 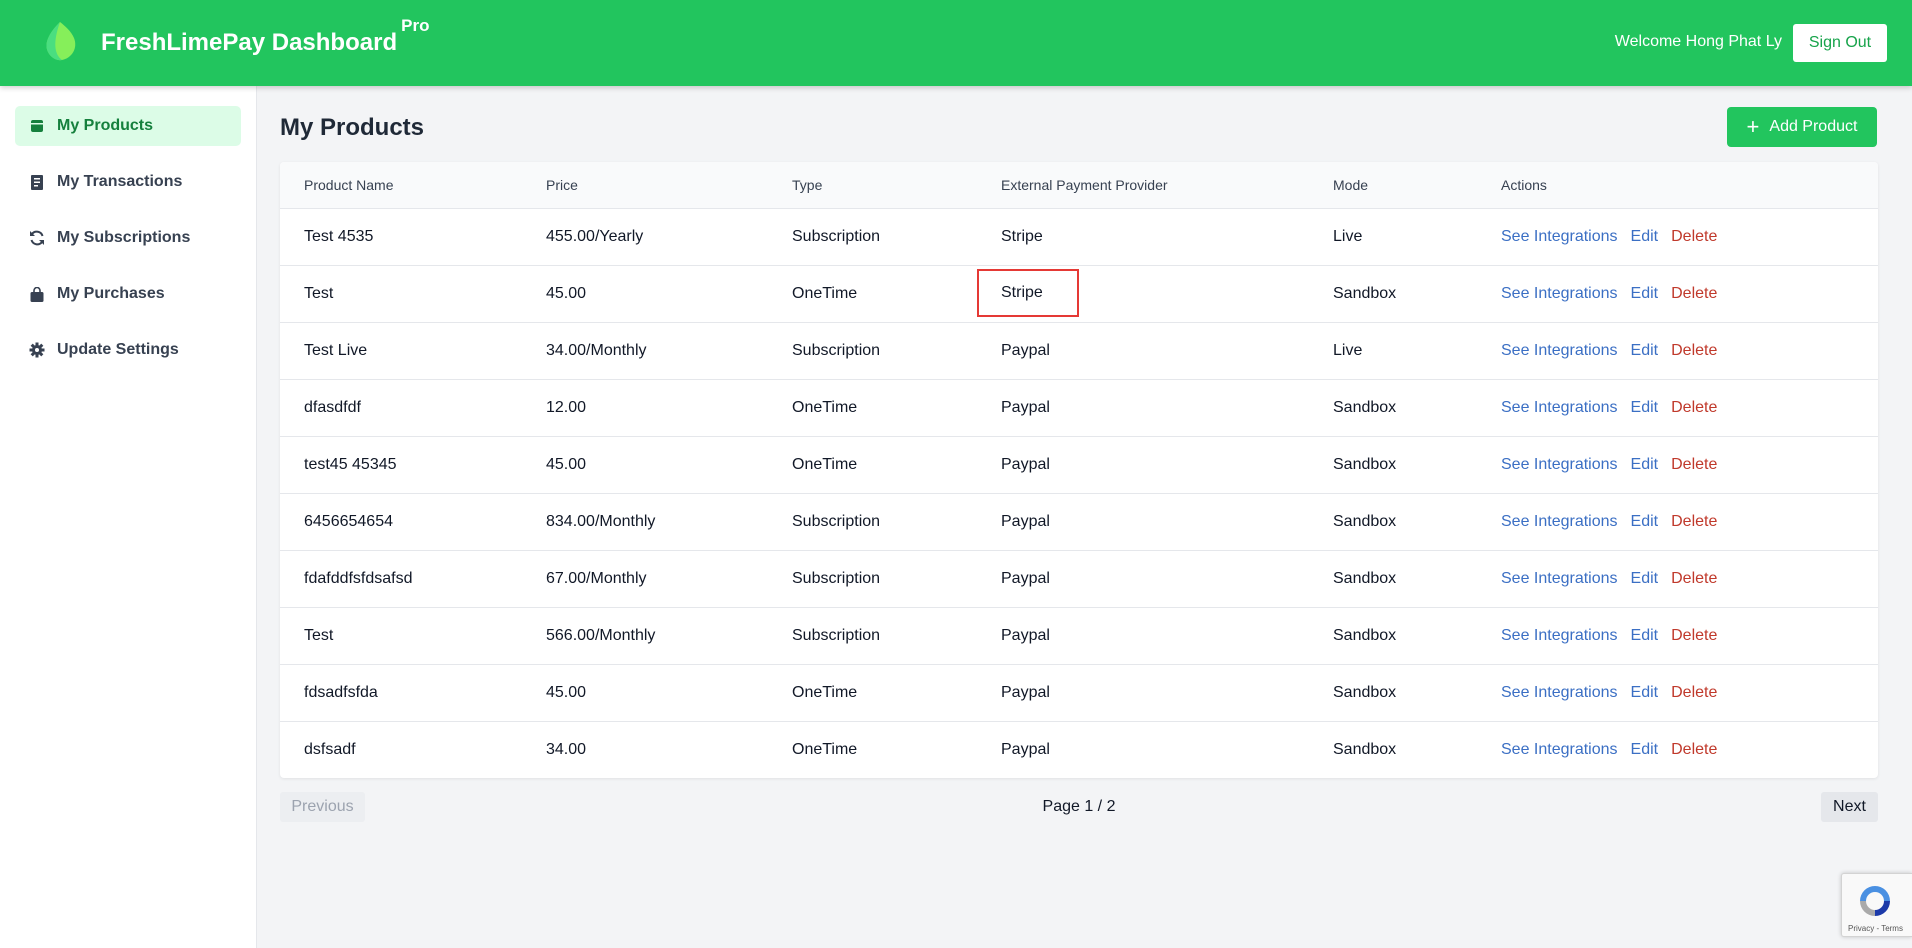 What do you see at coordinates (352, 127) in the screenshot?
I see `page-title: My Products` at bounding box center [352, 127].